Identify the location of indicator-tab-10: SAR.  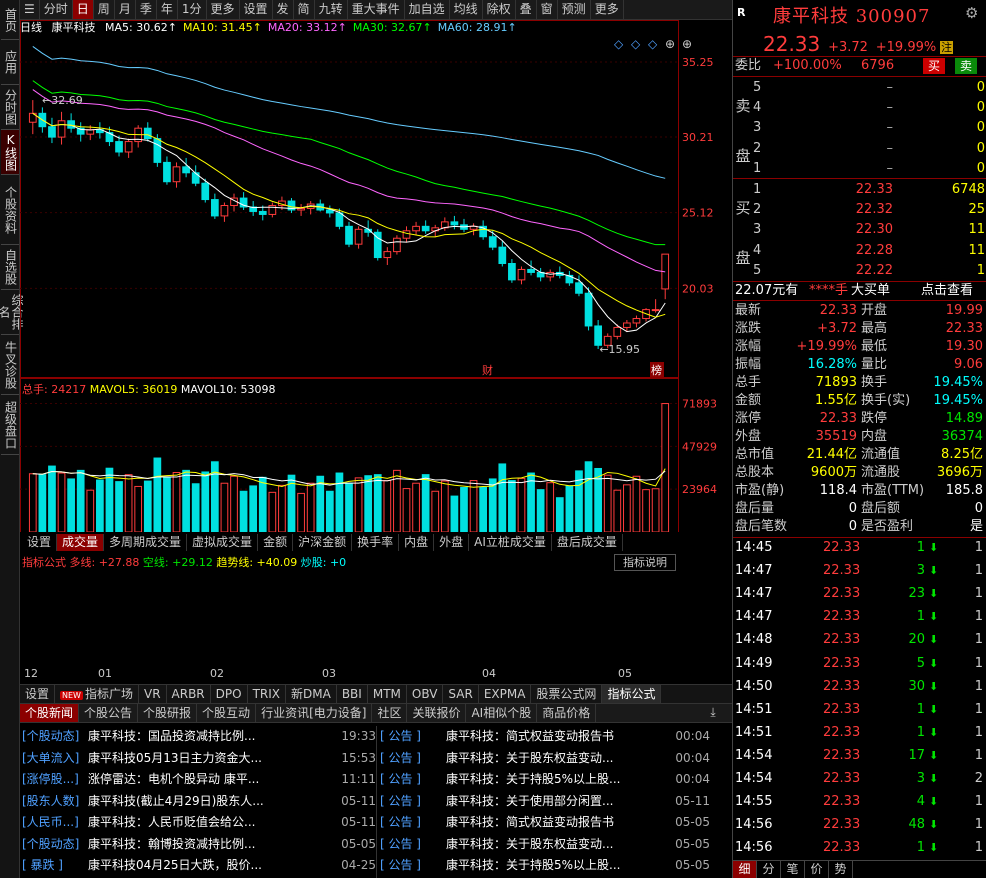
(461, 694).